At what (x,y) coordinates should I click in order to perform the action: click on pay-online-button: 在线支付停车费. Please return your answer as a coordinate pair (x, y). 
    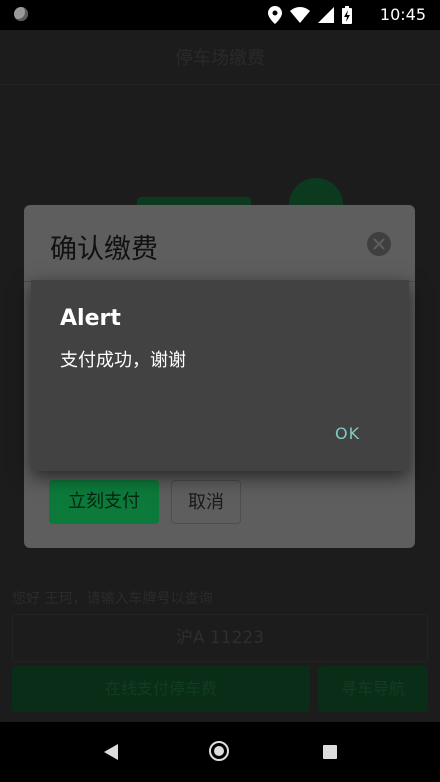
    Looking at the image, I should click on (161, 689).